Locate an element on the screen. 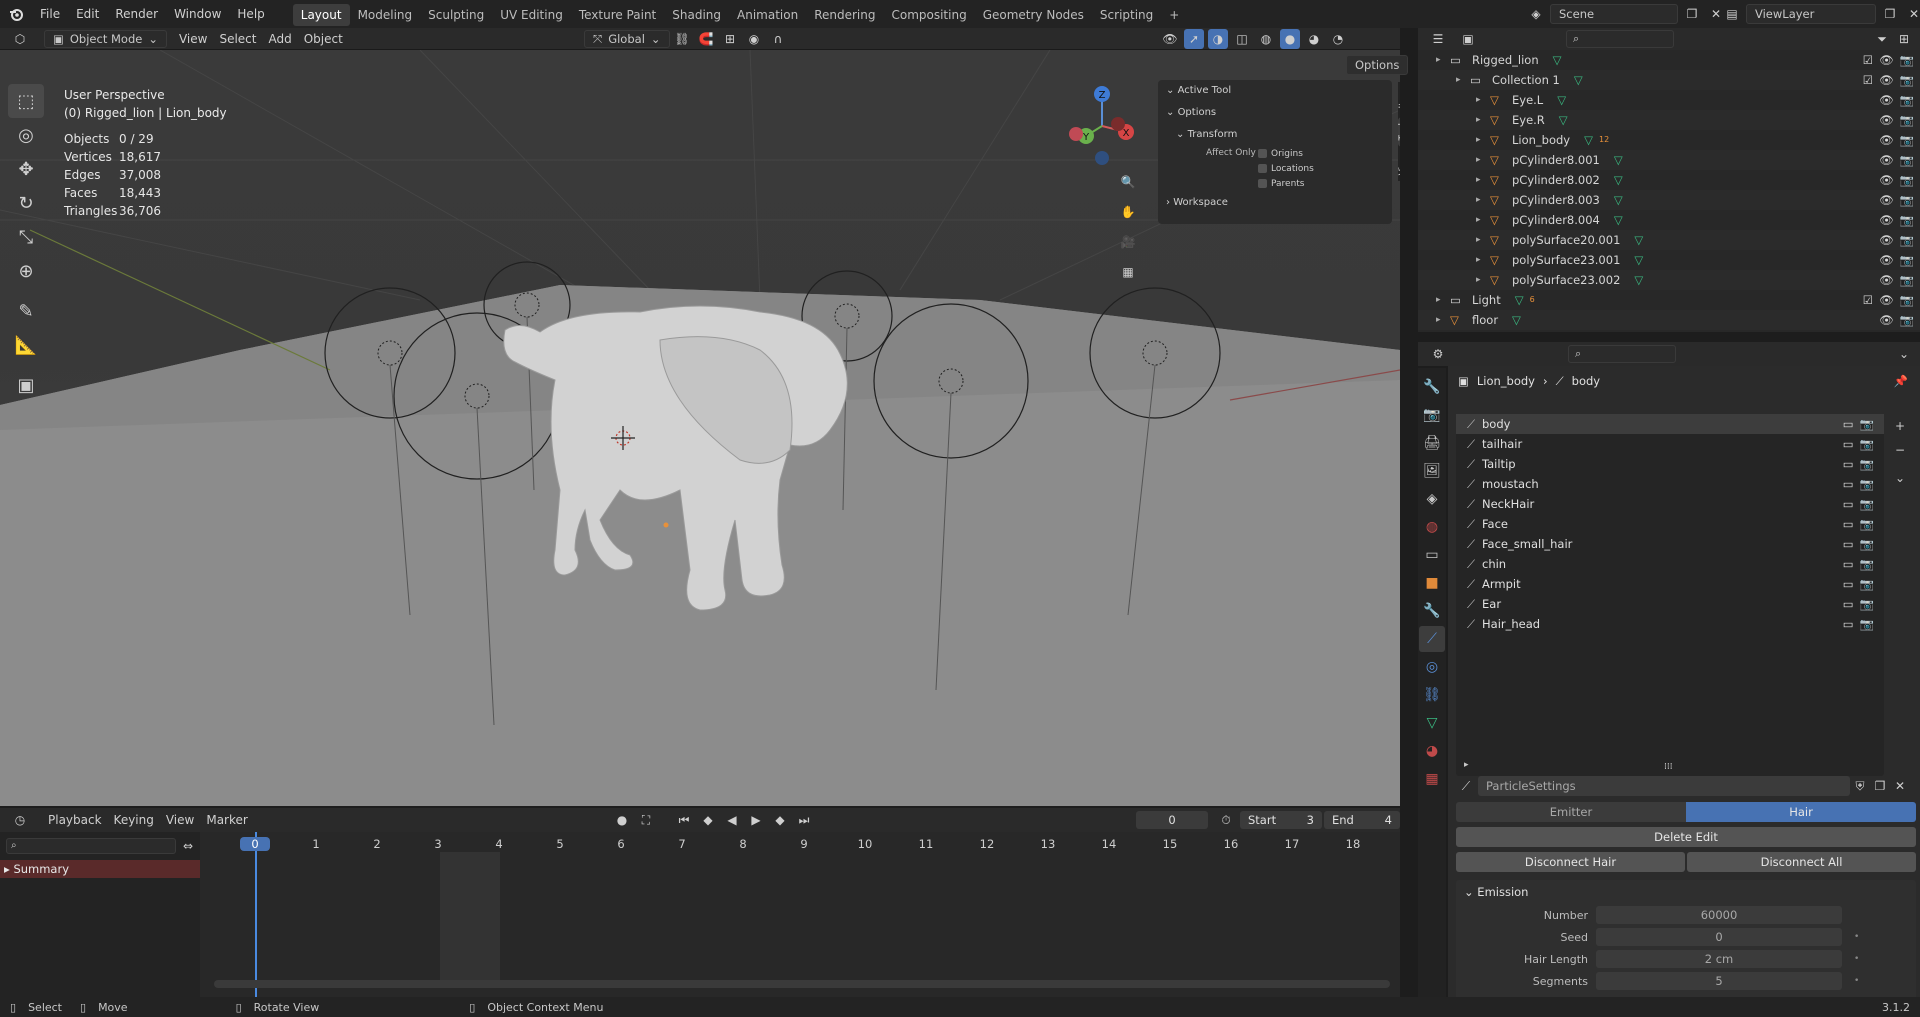  workspace-header: › Workspace is located at coordinates (1275, 203).